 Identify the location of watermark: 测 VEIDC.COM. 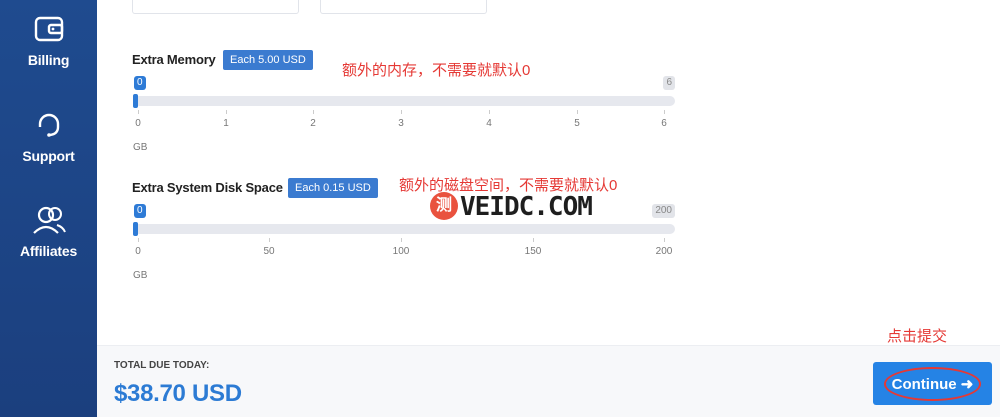
(511, 209).